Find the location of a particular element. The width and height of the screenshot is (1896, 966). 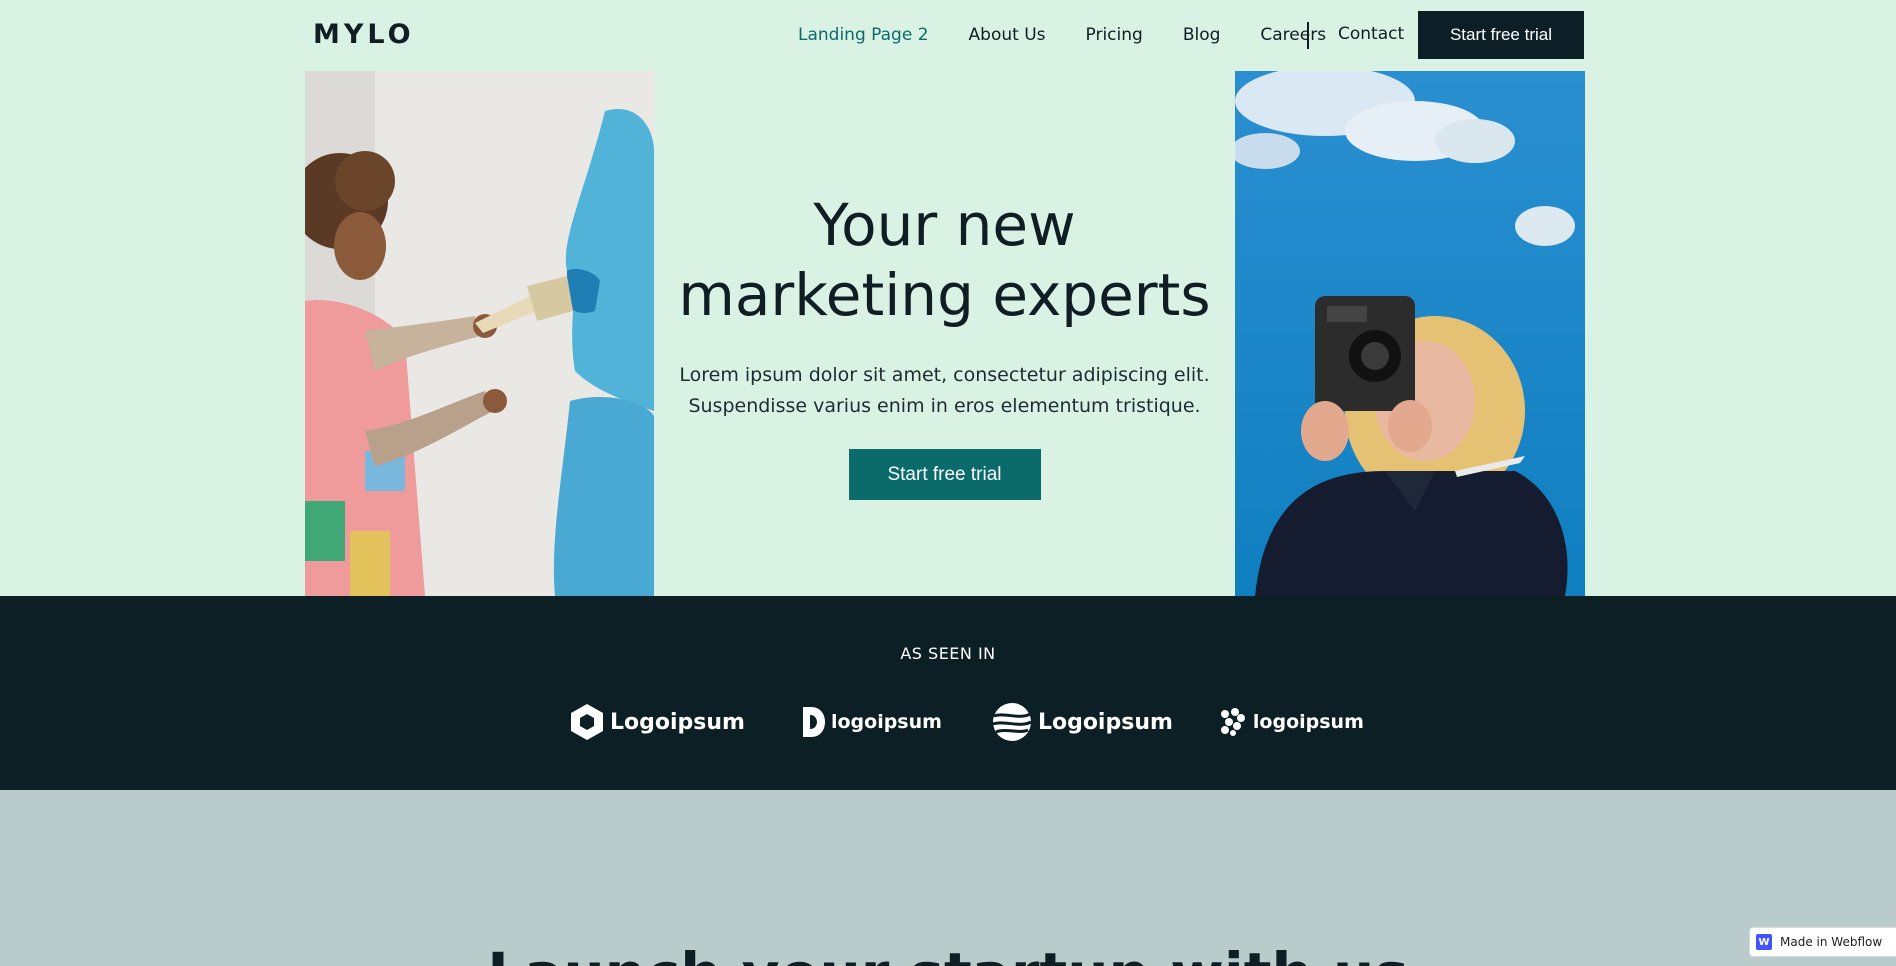

hero-image-photographer is located at coordinates (1410, 333).